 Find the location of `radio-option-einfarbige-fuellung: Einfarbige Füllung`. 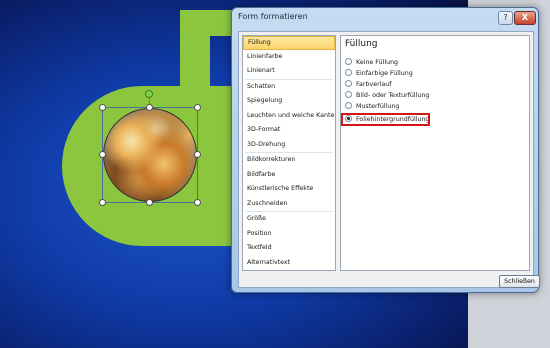

radio-option-einfarbige-fuellung: Einfarbige Füllung is located at coordinates (379, 73).